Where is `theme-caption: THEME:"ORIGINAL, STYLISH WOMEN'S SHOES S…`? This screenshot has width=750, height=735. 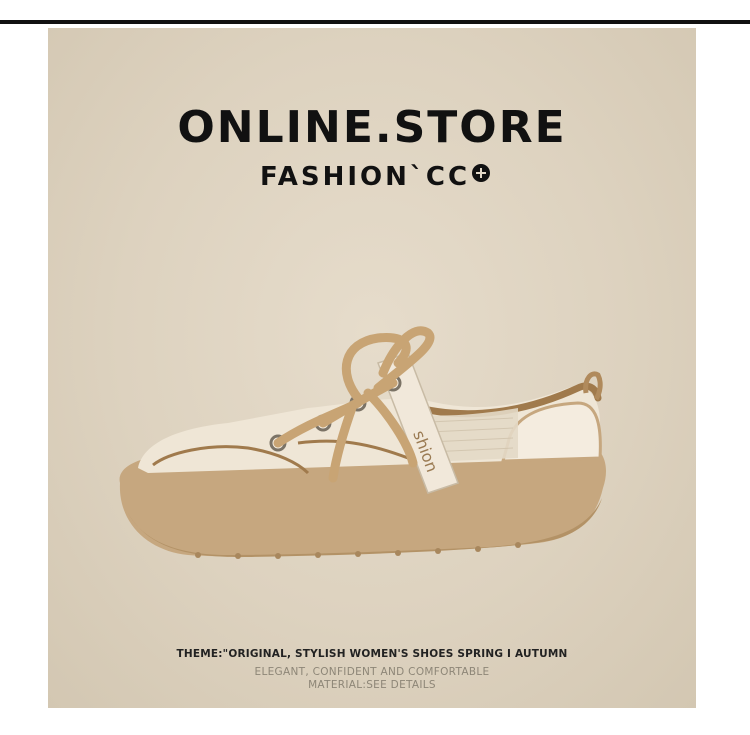 theme-caption: THEME:"ORIGINAL, STYLISH WOMEN'S SHOES S… is located at coordinates (372, 654).